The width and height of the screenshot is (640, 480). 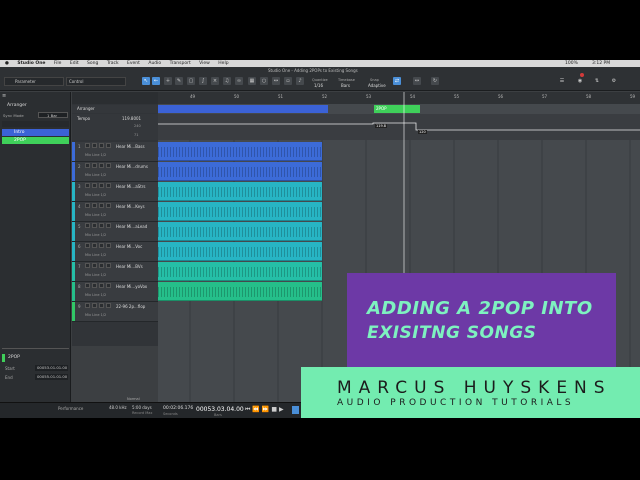 What do you see at coordinates (345, 85) in the screenshot?
I see `timebase-value: Bars` at bounding box center [345, 85].